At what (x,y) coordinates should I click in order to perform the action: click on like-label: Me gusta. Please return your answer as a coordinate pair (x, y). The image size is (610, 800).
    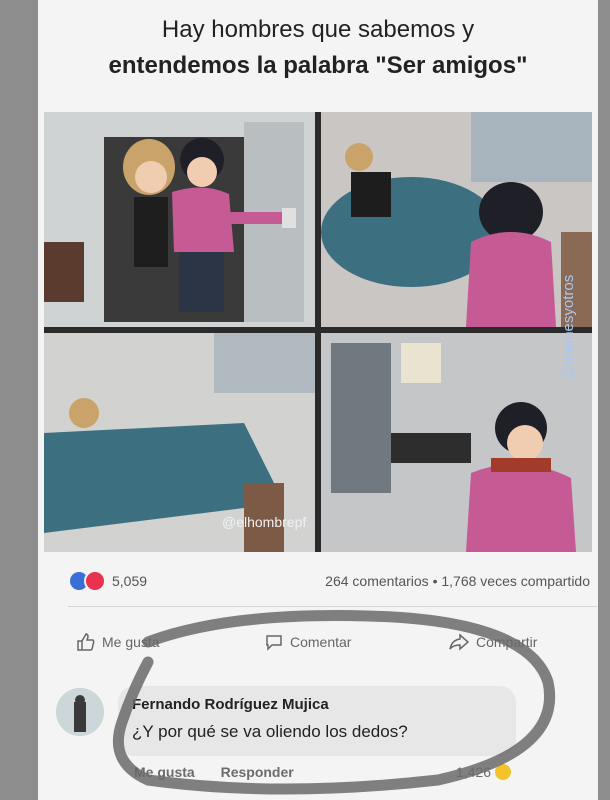
    Looking at the image, I should click on (131, 642).